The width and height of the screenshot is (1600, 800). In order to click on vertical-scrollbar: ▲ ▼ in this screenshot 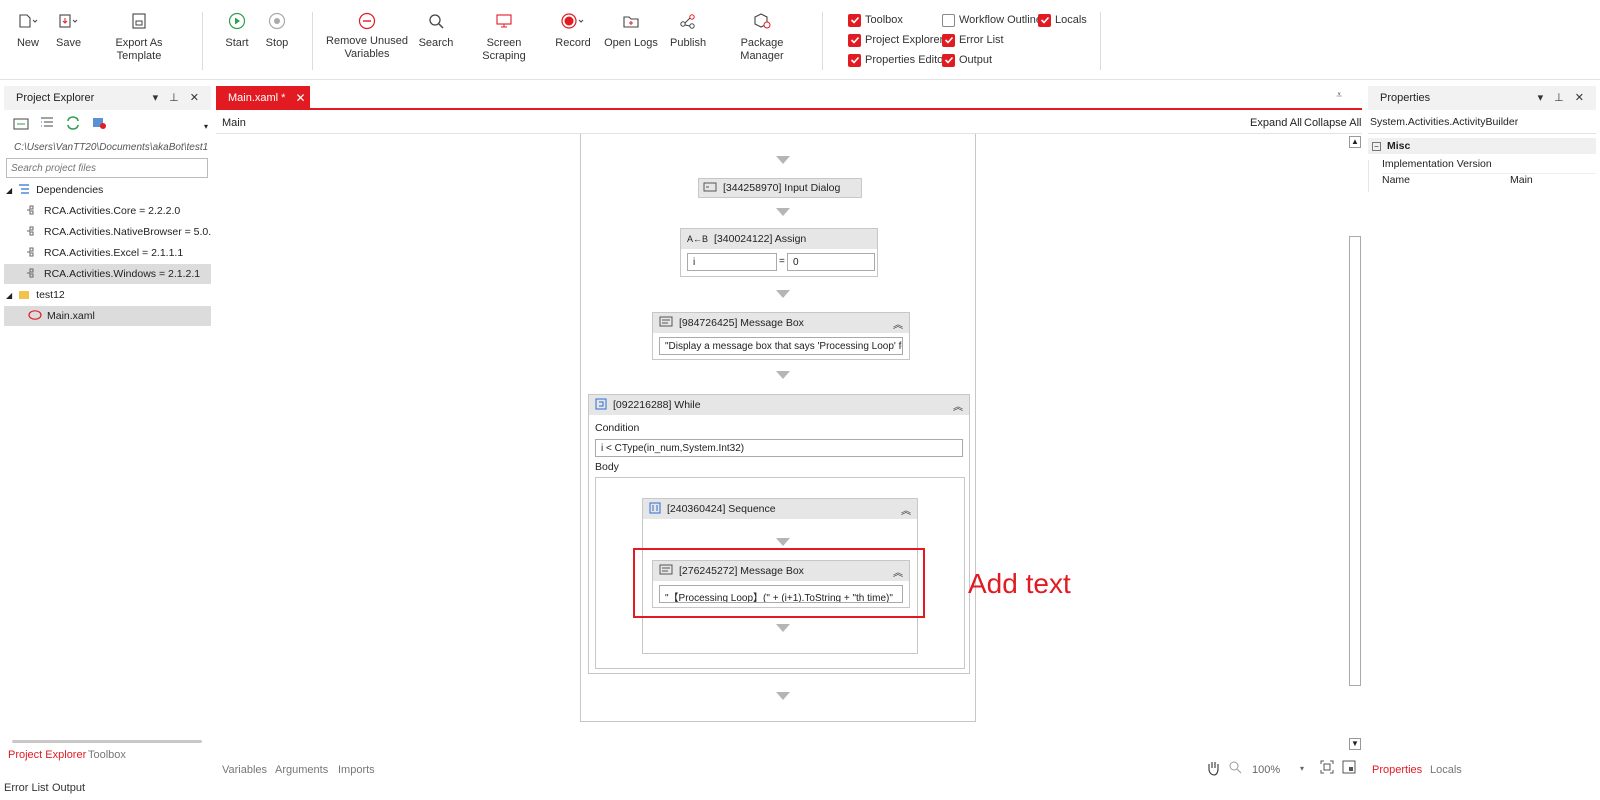, I will do `click(1355, 444)`.